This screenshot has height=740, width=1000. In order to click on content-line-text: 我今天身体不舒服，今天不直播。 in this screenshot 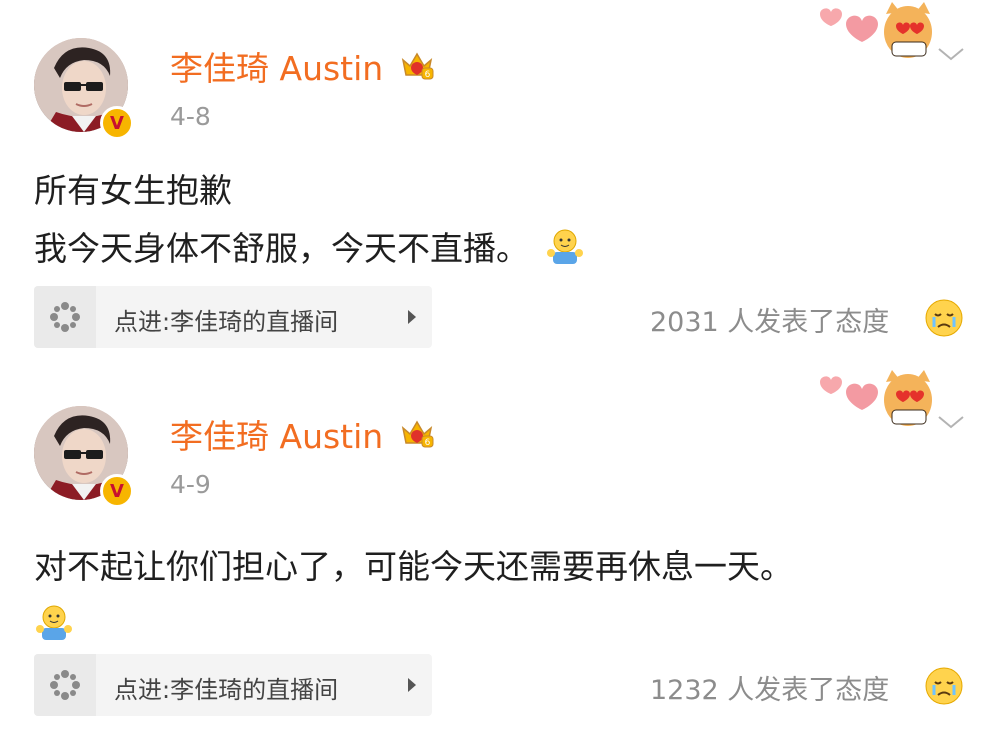, I will do `click(281, 248)`.